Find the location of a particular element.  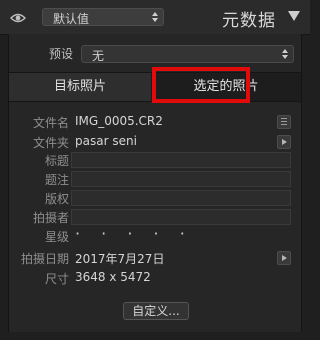

field-row-dimensions: 尺寸 3648 x 5472 is located at coordinates (155, 278).